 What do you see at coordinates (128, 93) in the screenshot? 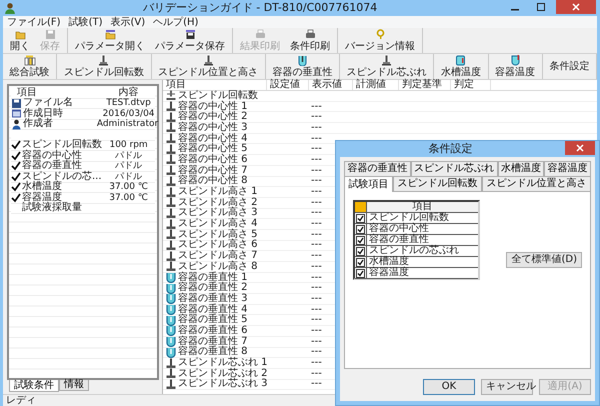
I see `column-header: 内容` at bounding box center [128, 93].